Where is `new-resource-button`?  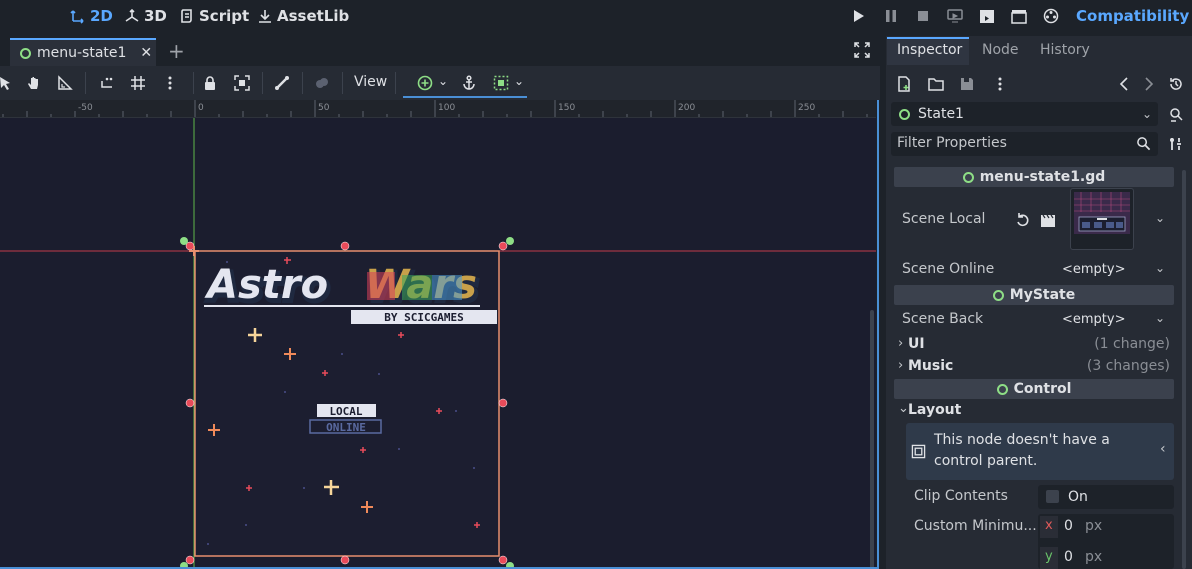 new-resource-button is located at coordinates (904, 84).